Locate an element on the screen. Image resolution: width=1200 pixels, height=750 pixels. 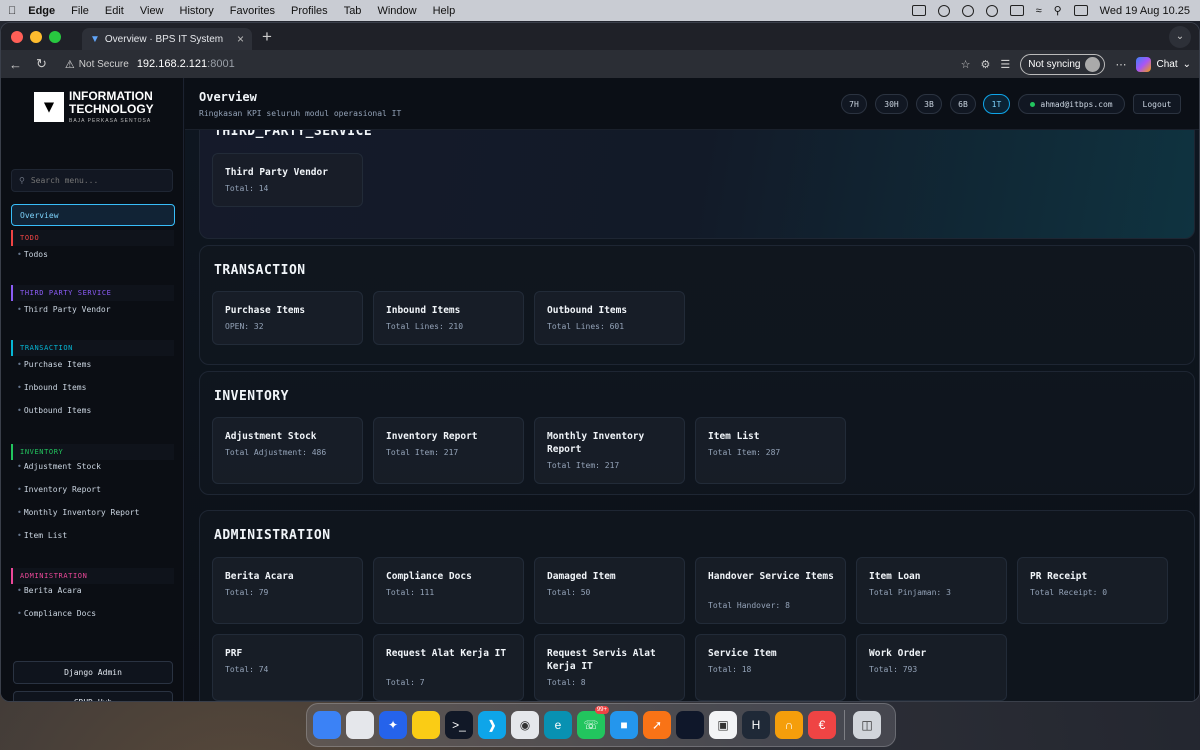
trash-icon: ◫ is located at coordinates (867, 725).